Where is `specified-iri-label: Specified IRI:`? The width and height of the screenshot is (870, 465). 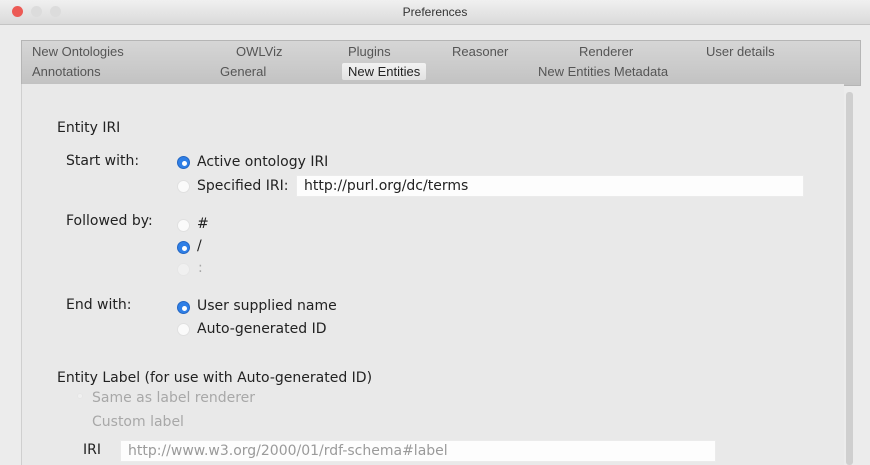
specified-iri-label: Specified IRI: is located at coordinates (242, 186).